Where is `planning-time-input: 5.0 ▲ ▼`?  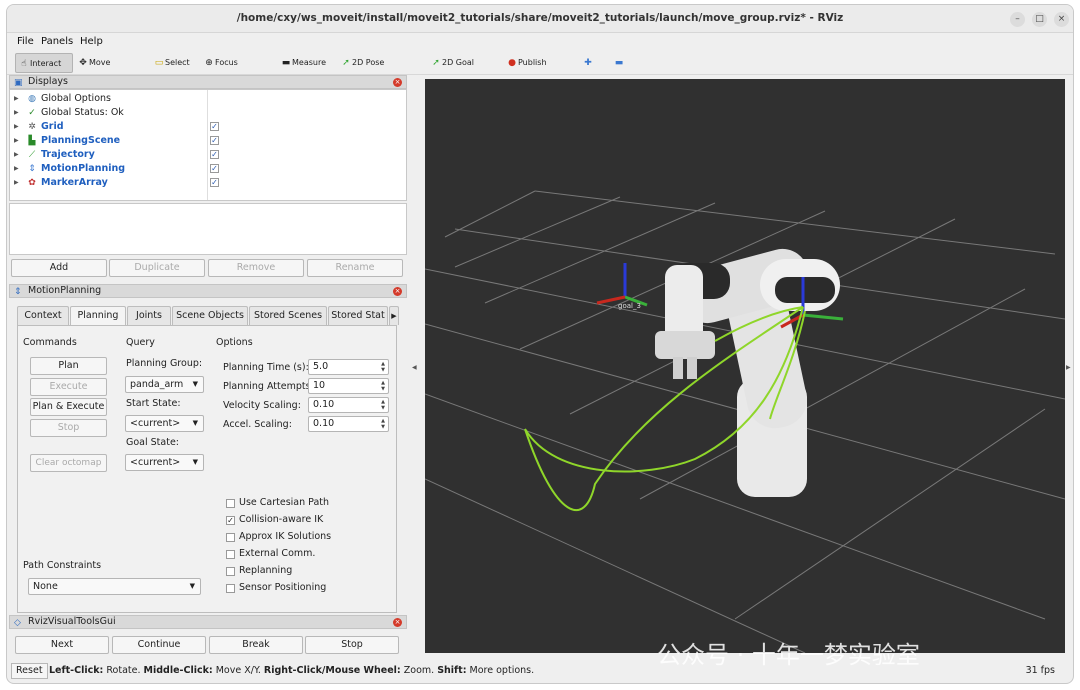
planning-time-input: 5.0 ▲ ▼ is located at coordinates (348, 367).